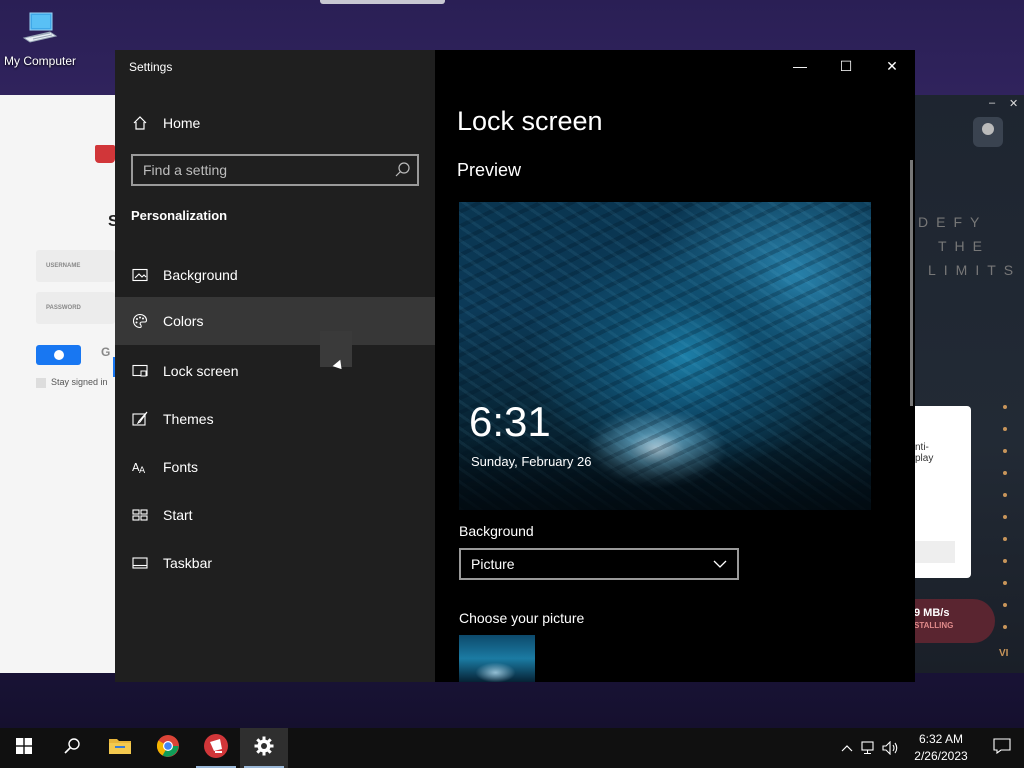 The image size is (1024, 768). What do you see at coordinates (489, 170) in the screenshot?
I see `preview-heading: Preview` at bounding box center [489, 170].